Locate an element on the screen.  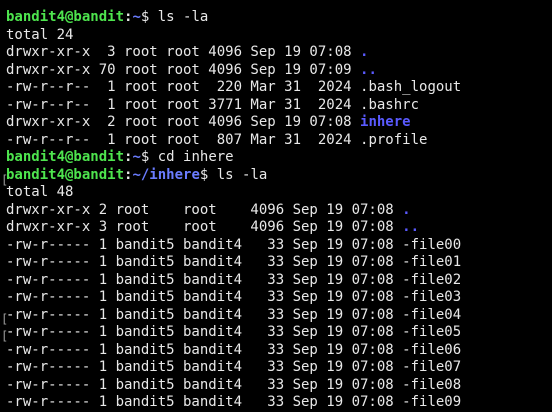
listing-name: .bashrc is located at coordinates (390, 104).